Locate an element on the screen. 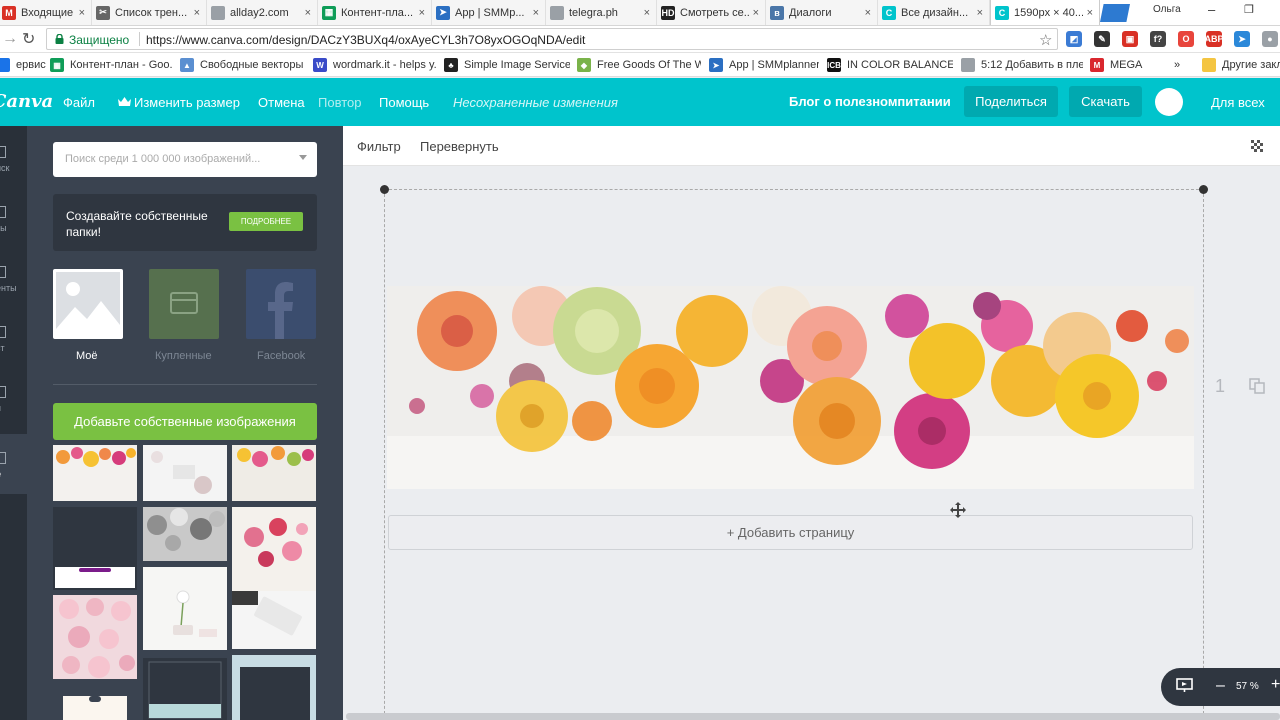 This screenshot has height=720, width=1280. extension-badge-icon: ▣ is located at coordinates (1130, 39).